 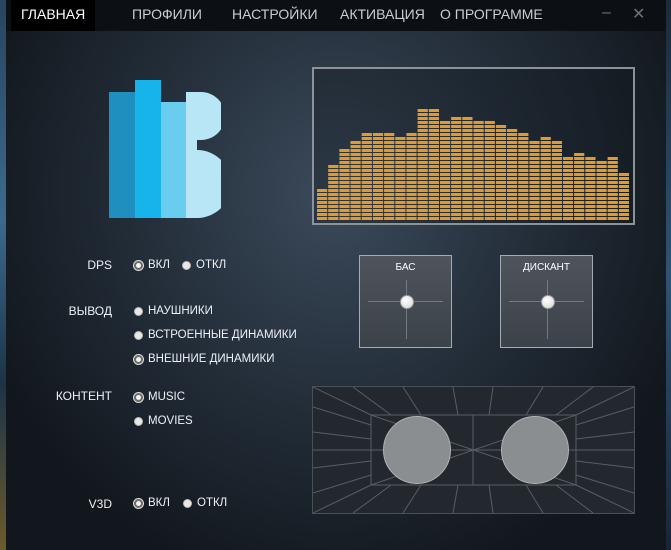 What do you see at coordinates (100, 504) in the screenshot?
I see `v3d-label: V3D` at bounding box center [100, 504].